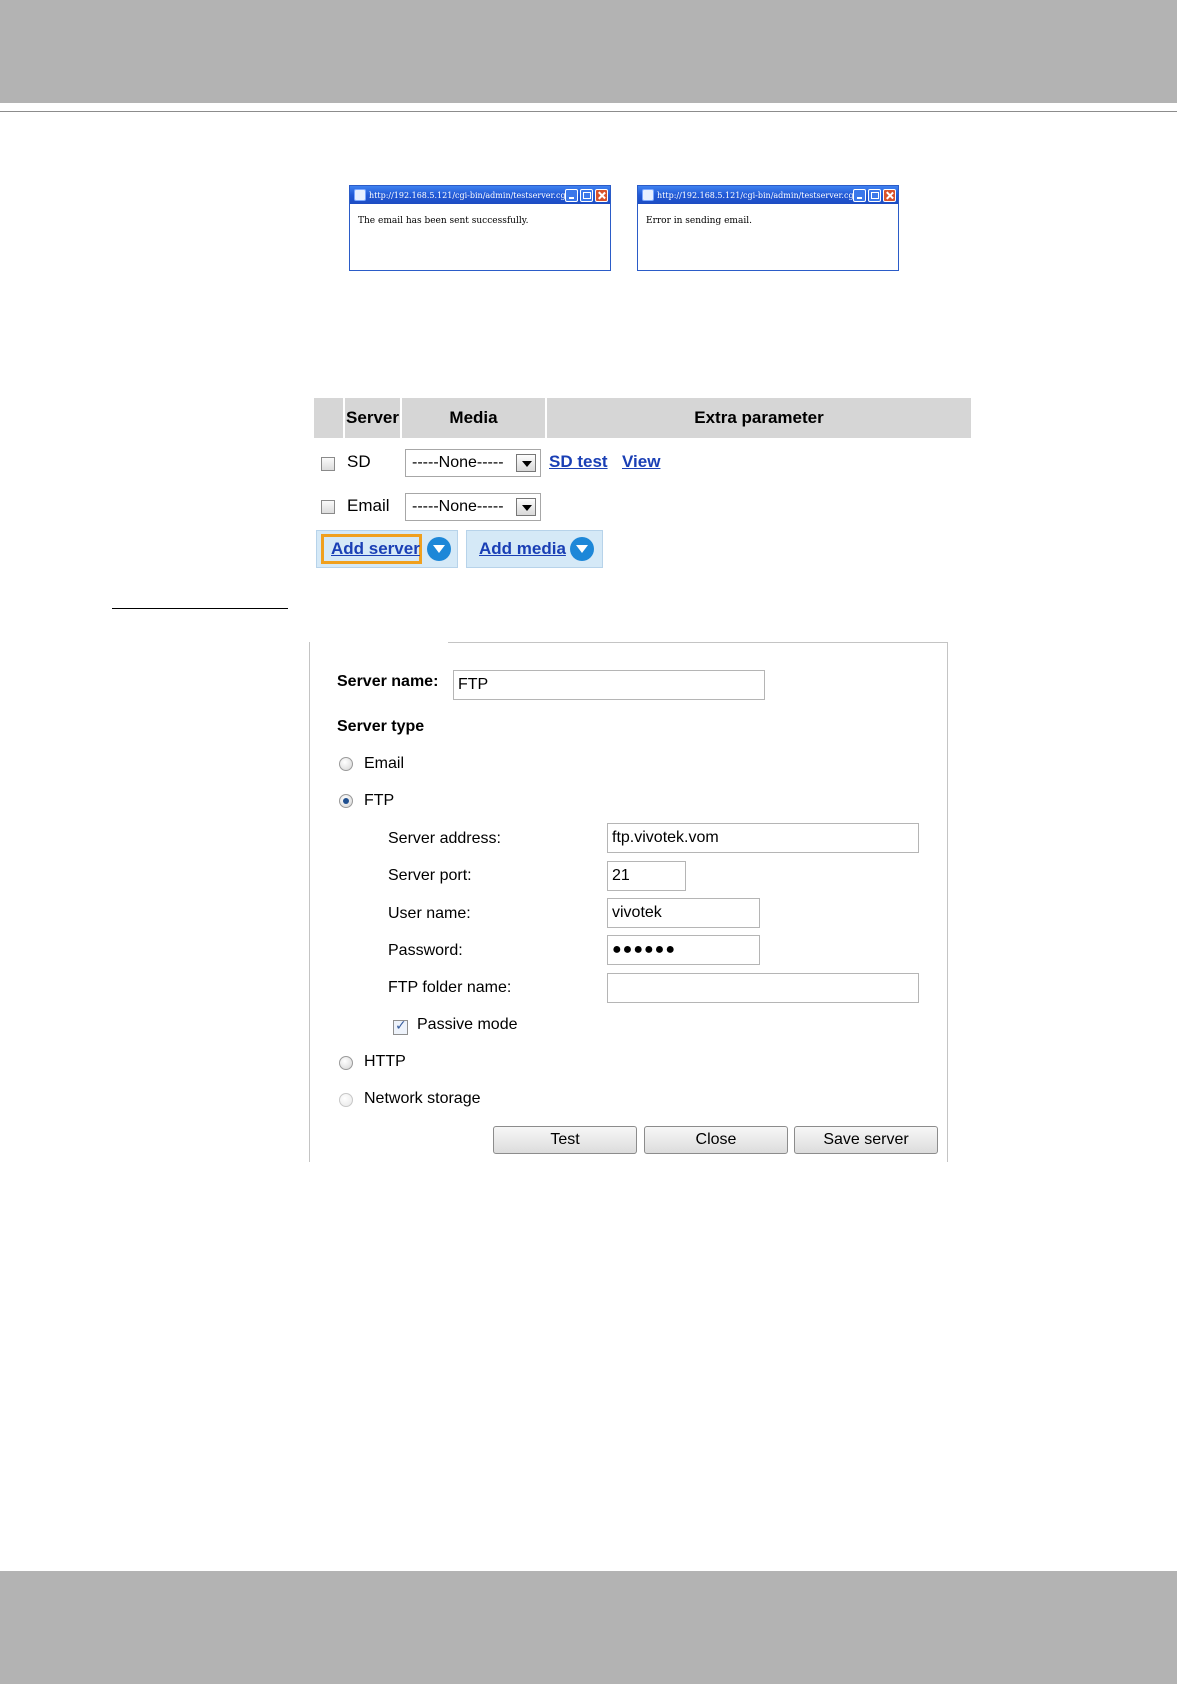 This screenshot has height=1684, width=1191. What do you see at coordinates (578, 462) in the screenshot?
I see `sd-test-link: SD test` at bounding box center [578, 462].